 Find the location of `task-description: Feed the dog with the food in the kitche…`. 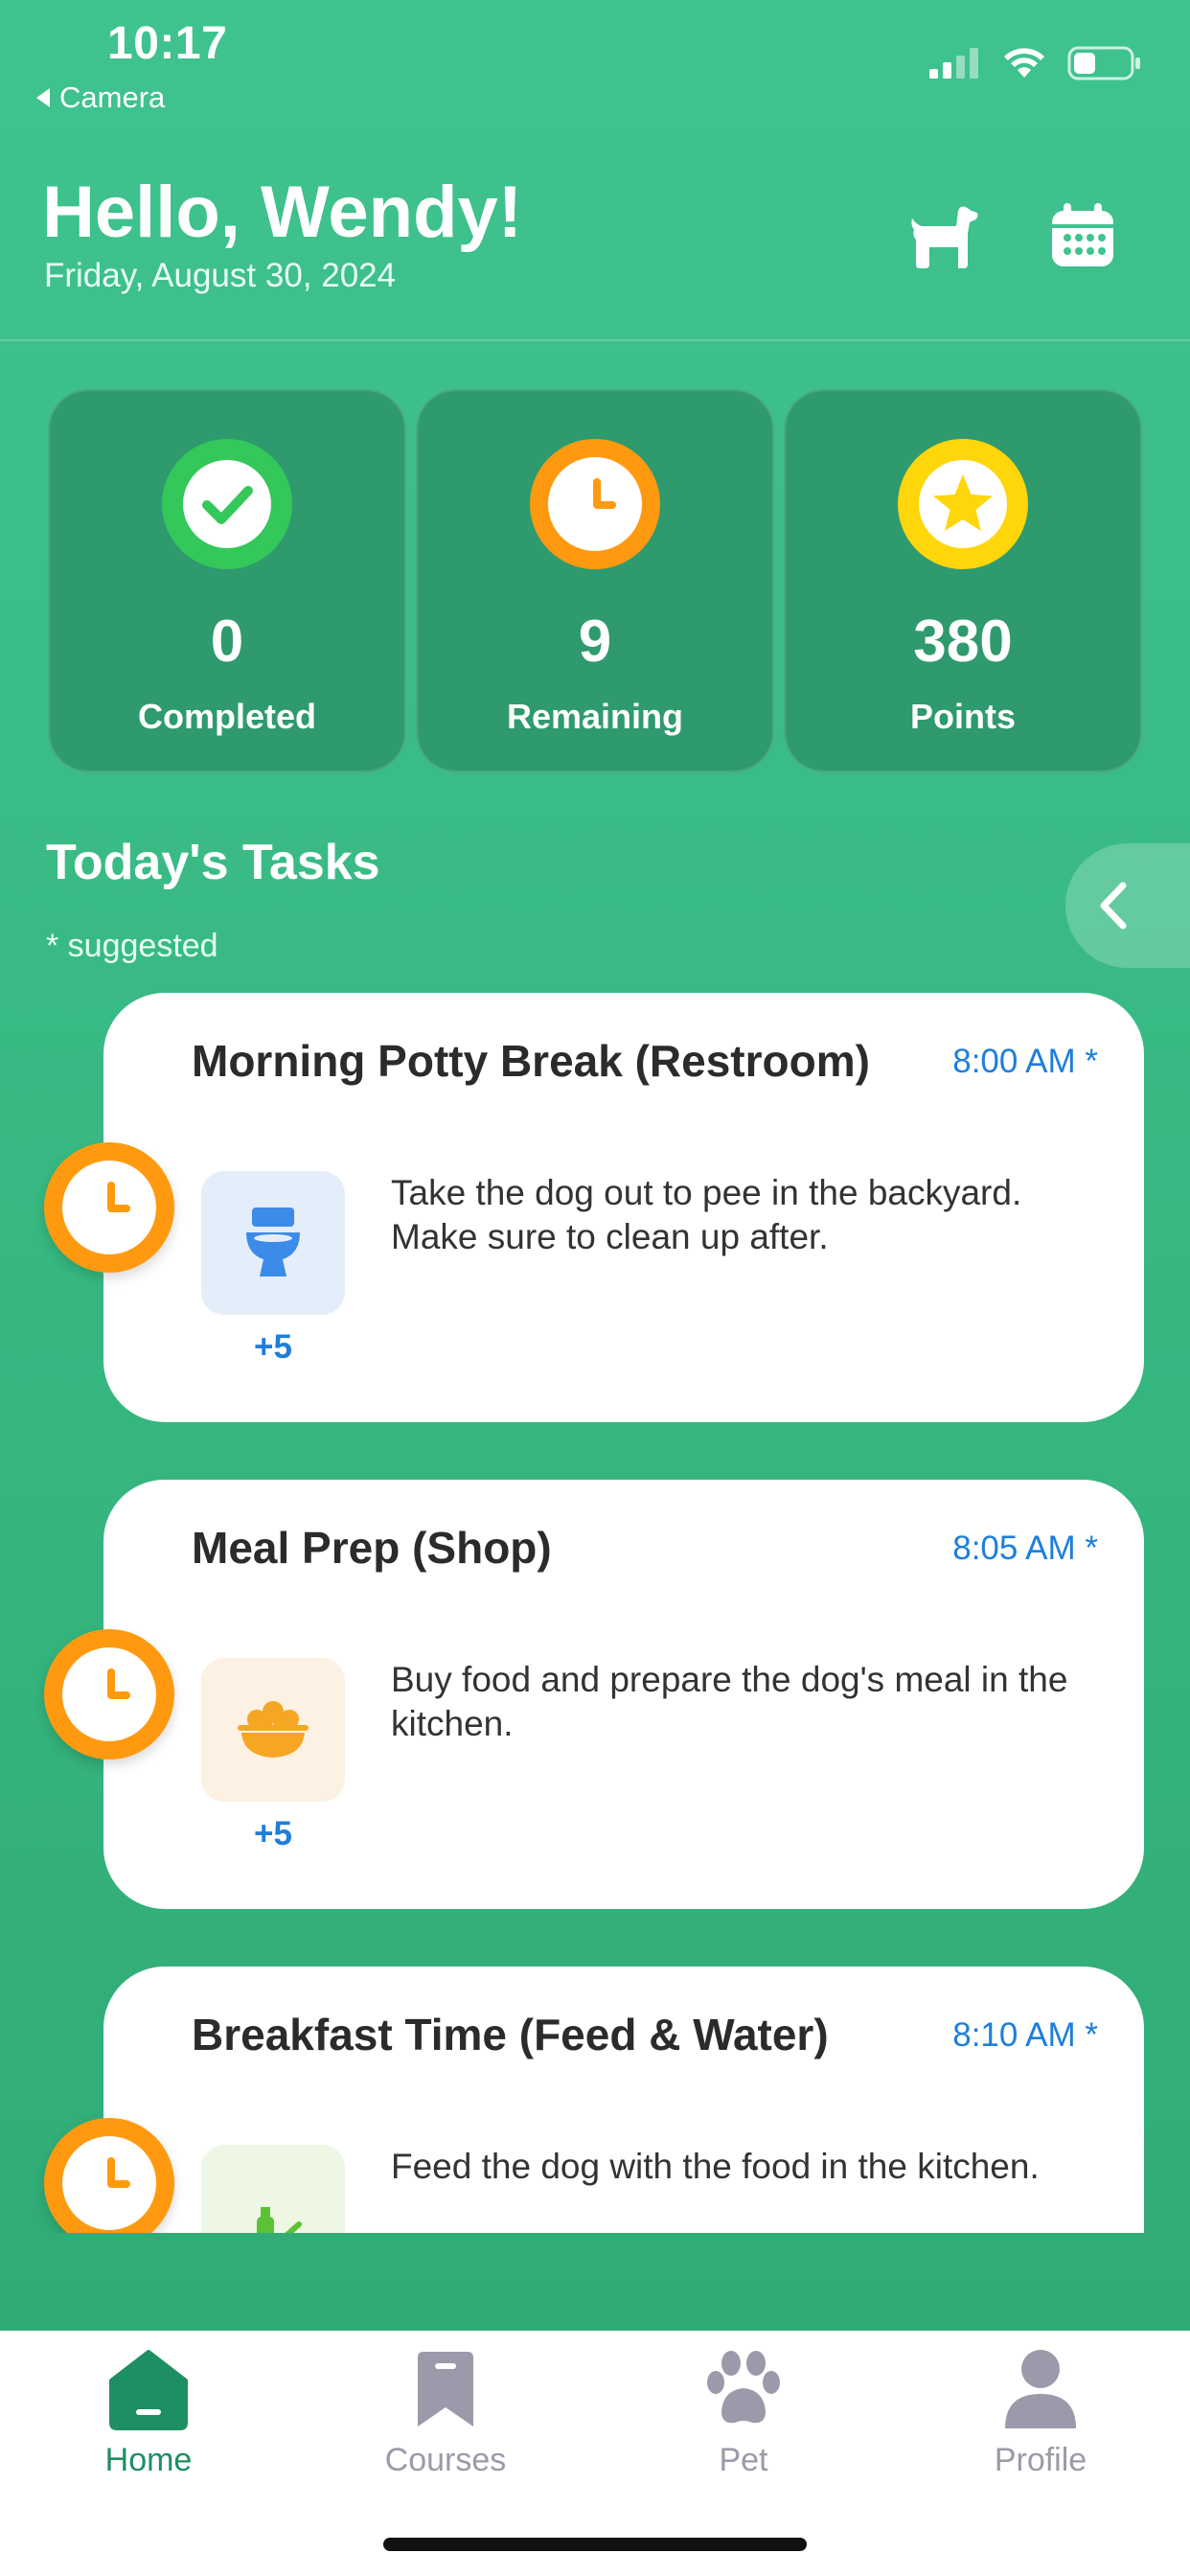

task-description: Feed the dog with the food in the kitche… is located at coordinates (716, 2166).